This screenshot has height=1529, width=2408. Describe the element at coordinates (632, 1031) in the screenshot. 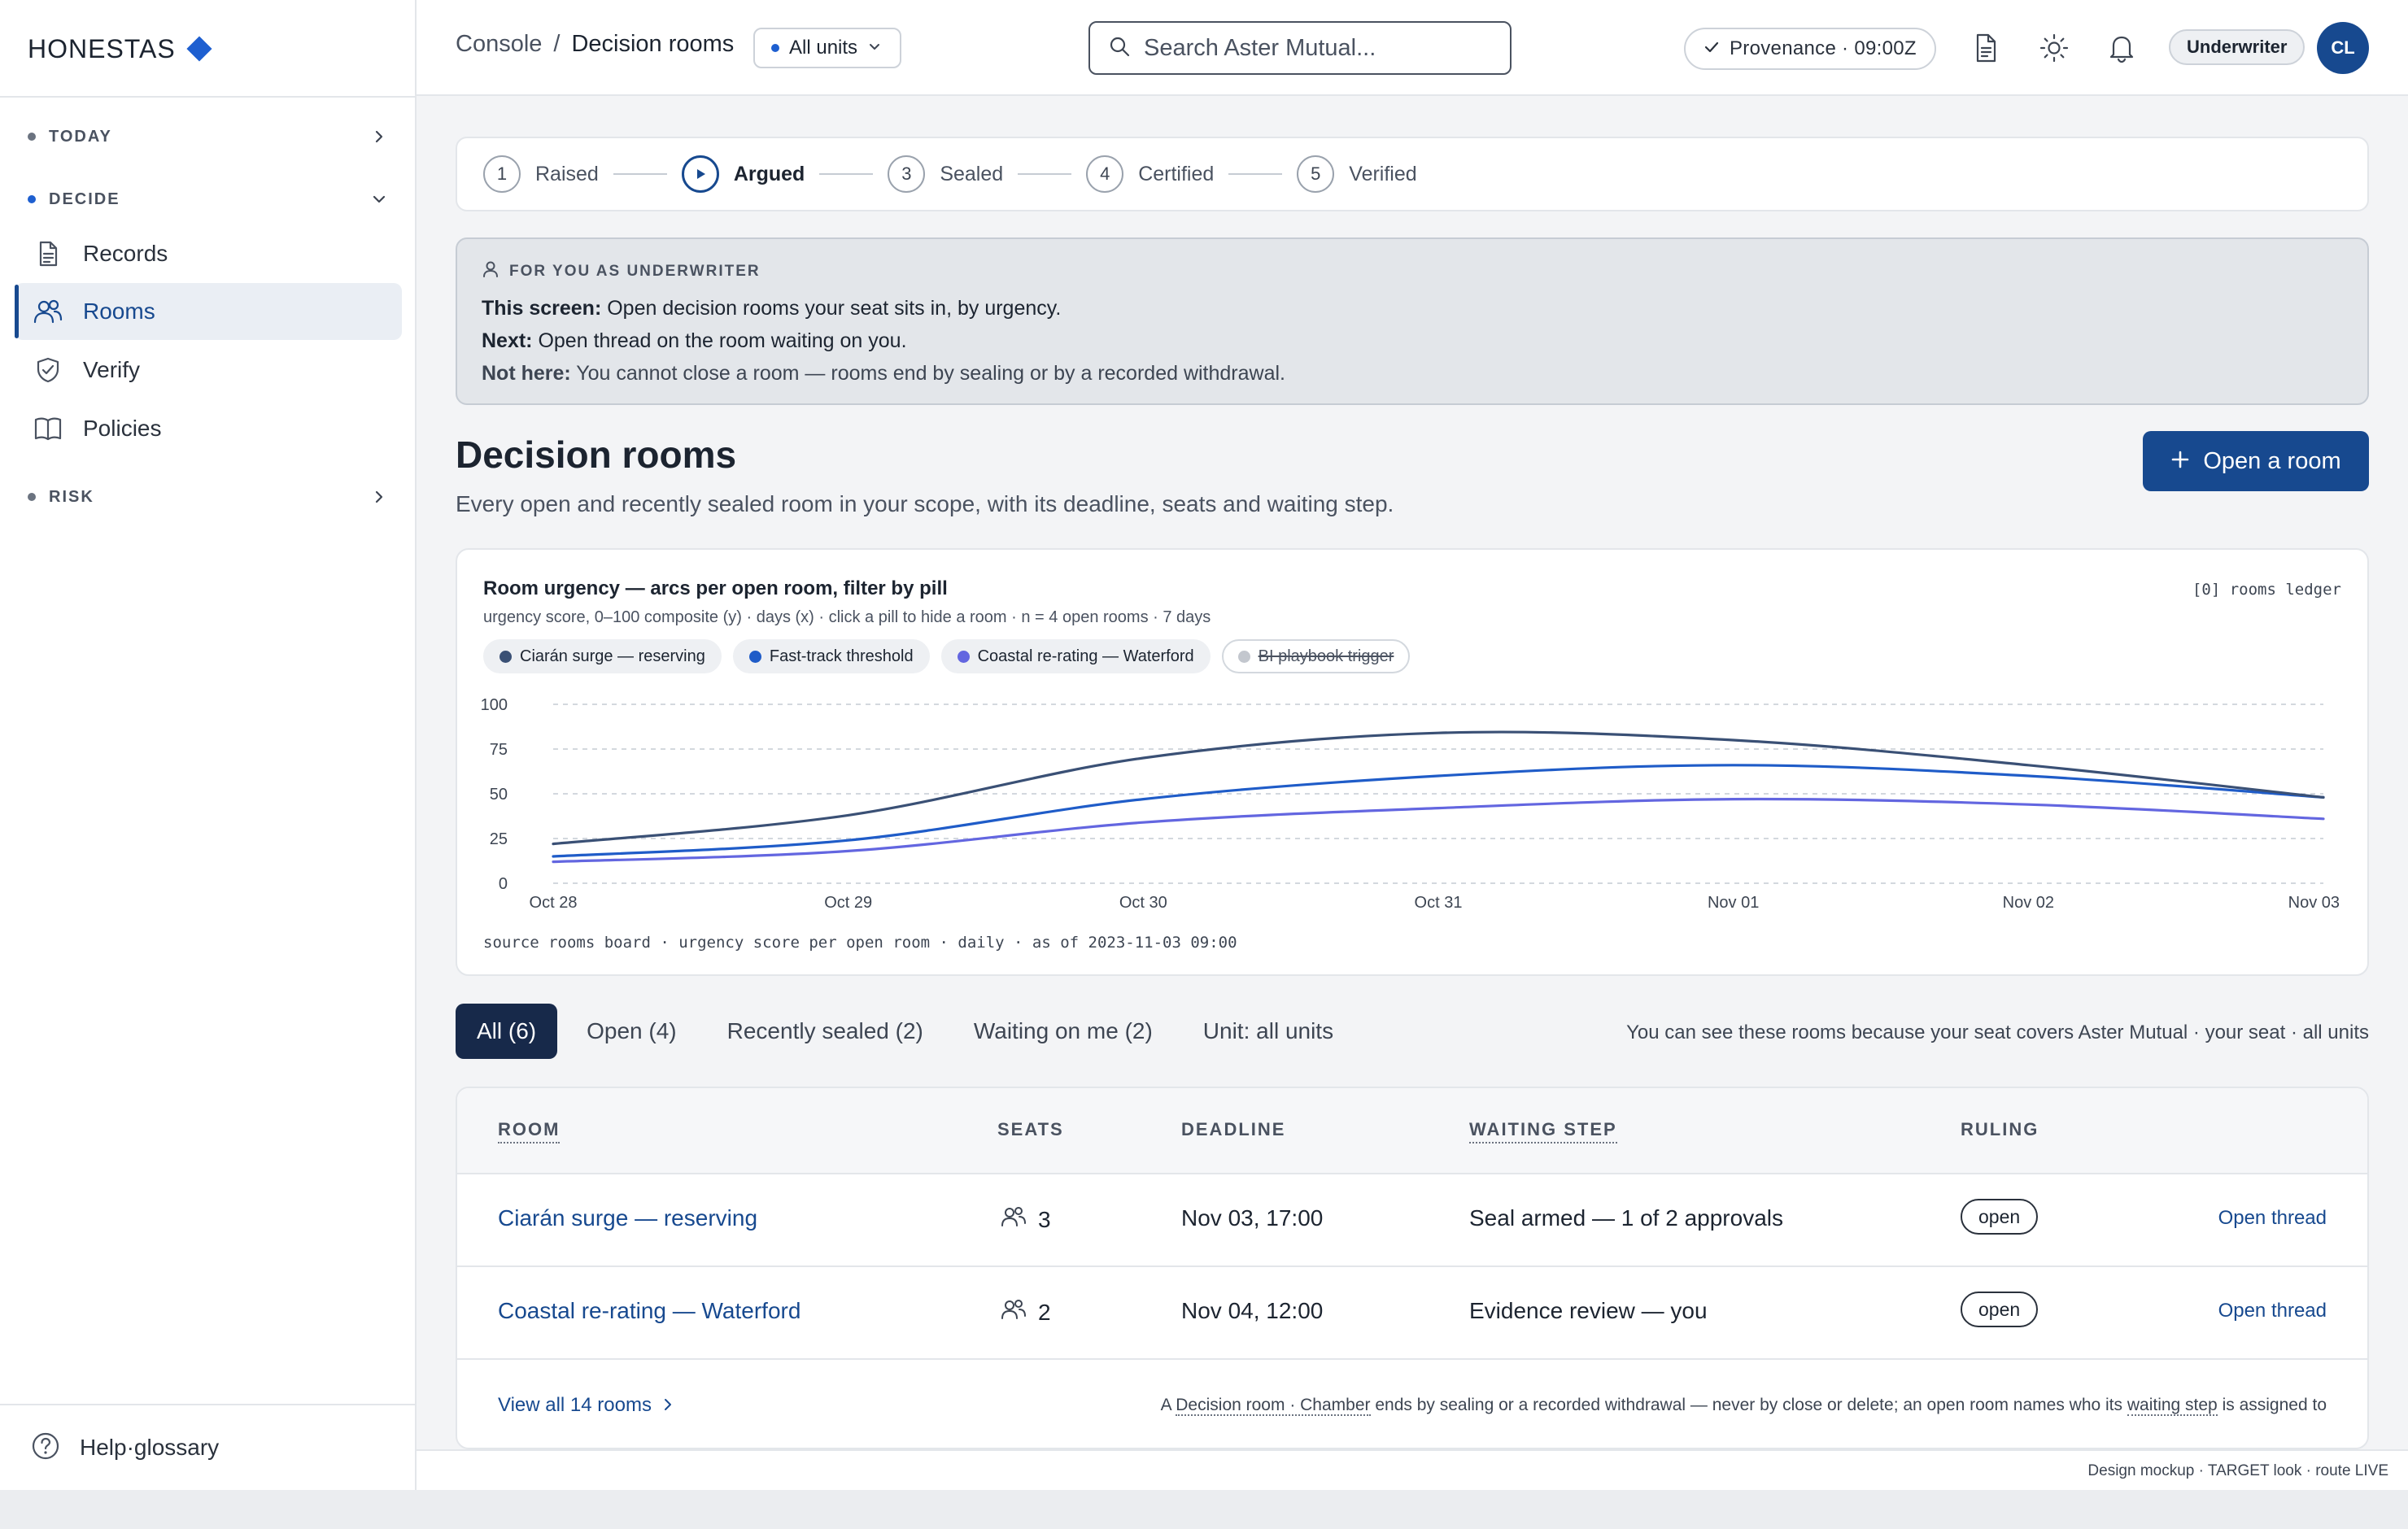

I see `tab-open: Open (4)` at that location.